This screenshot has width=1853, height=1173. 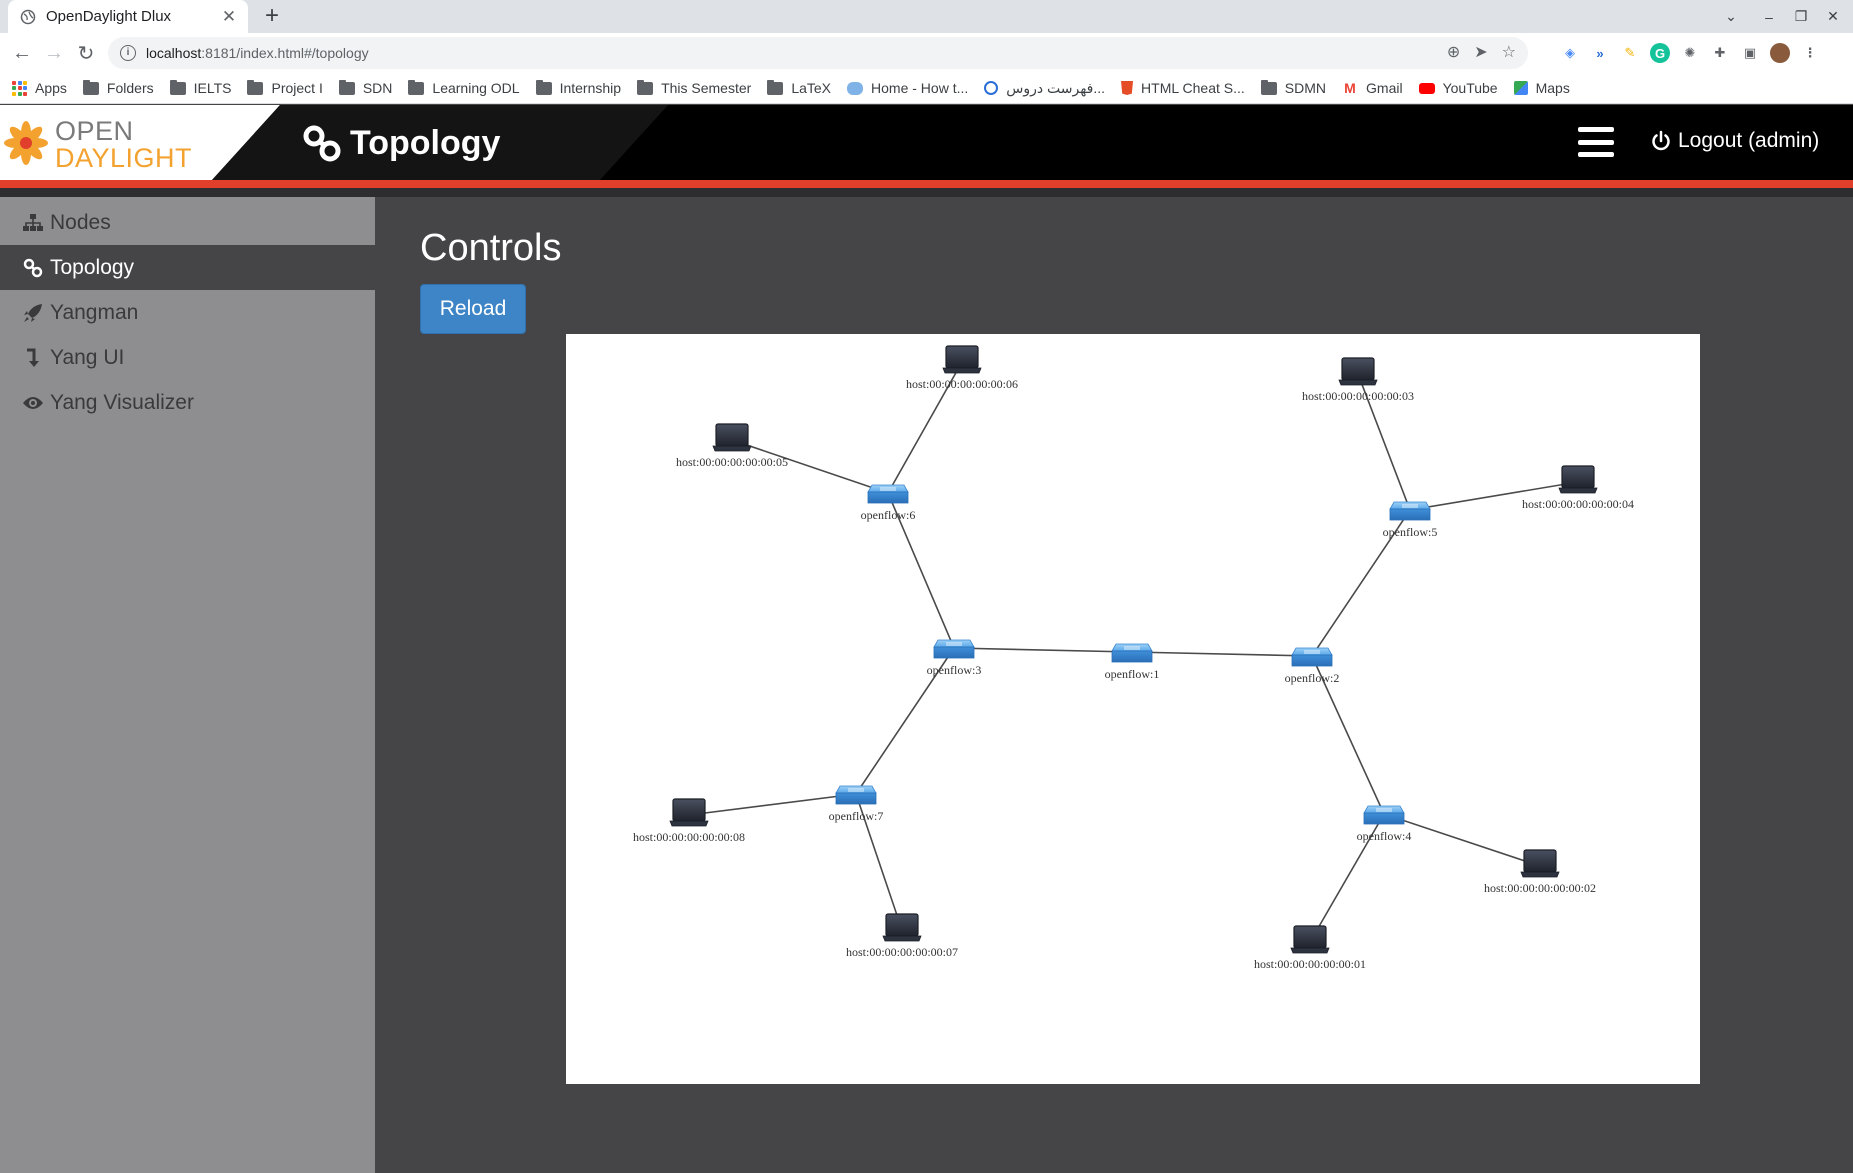 I want to click on bookmark-sdn: SDN, so click(x=365, y=87).